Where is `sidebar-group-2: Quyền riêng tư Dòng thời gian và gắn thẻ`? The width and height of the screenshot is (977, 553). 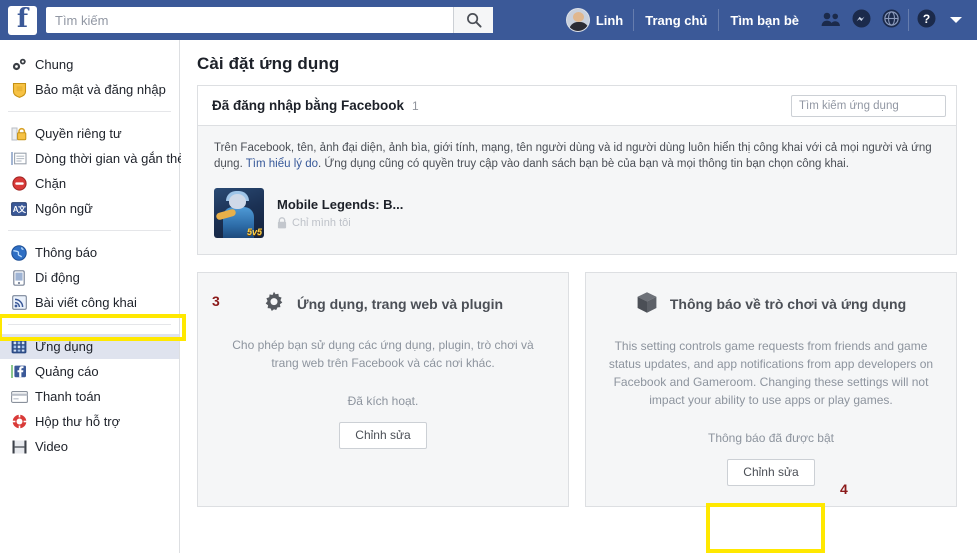 sidebar-group-2: Quyền riêng tư Dòng thời gian và gắn thẻ is located at coordinates (92, 171).